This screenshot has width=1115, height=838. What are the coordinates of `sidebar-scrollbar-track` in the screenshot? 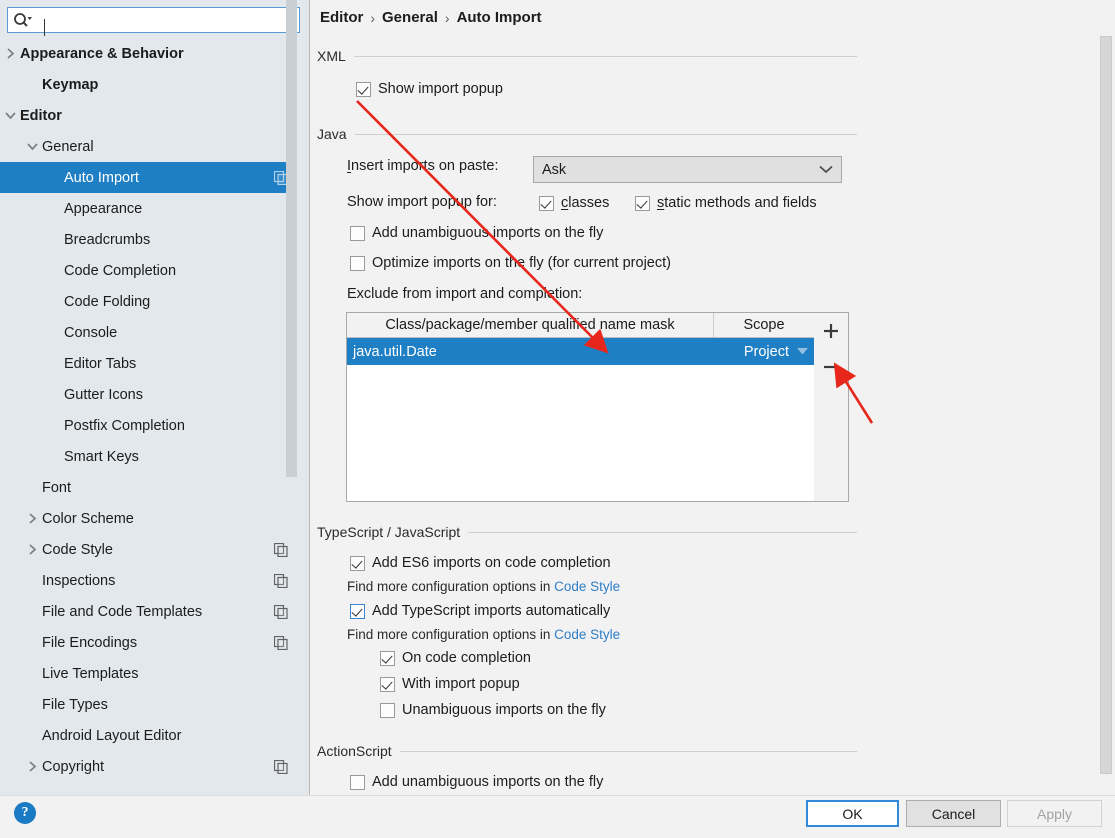 It's located at (294, 378).